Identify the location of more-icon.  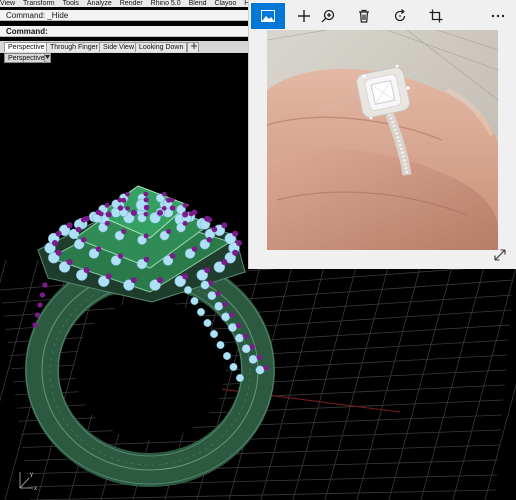
(498, 16).